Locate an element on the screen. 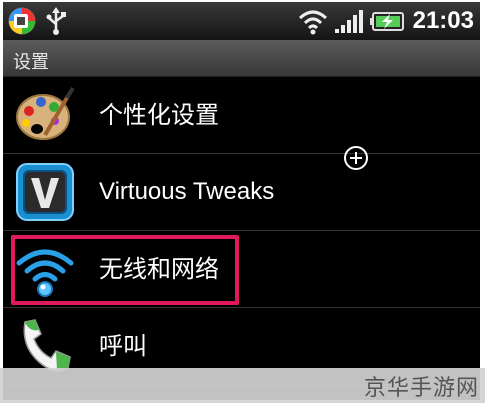  wifi-icon is located at coordinates (312, 22).